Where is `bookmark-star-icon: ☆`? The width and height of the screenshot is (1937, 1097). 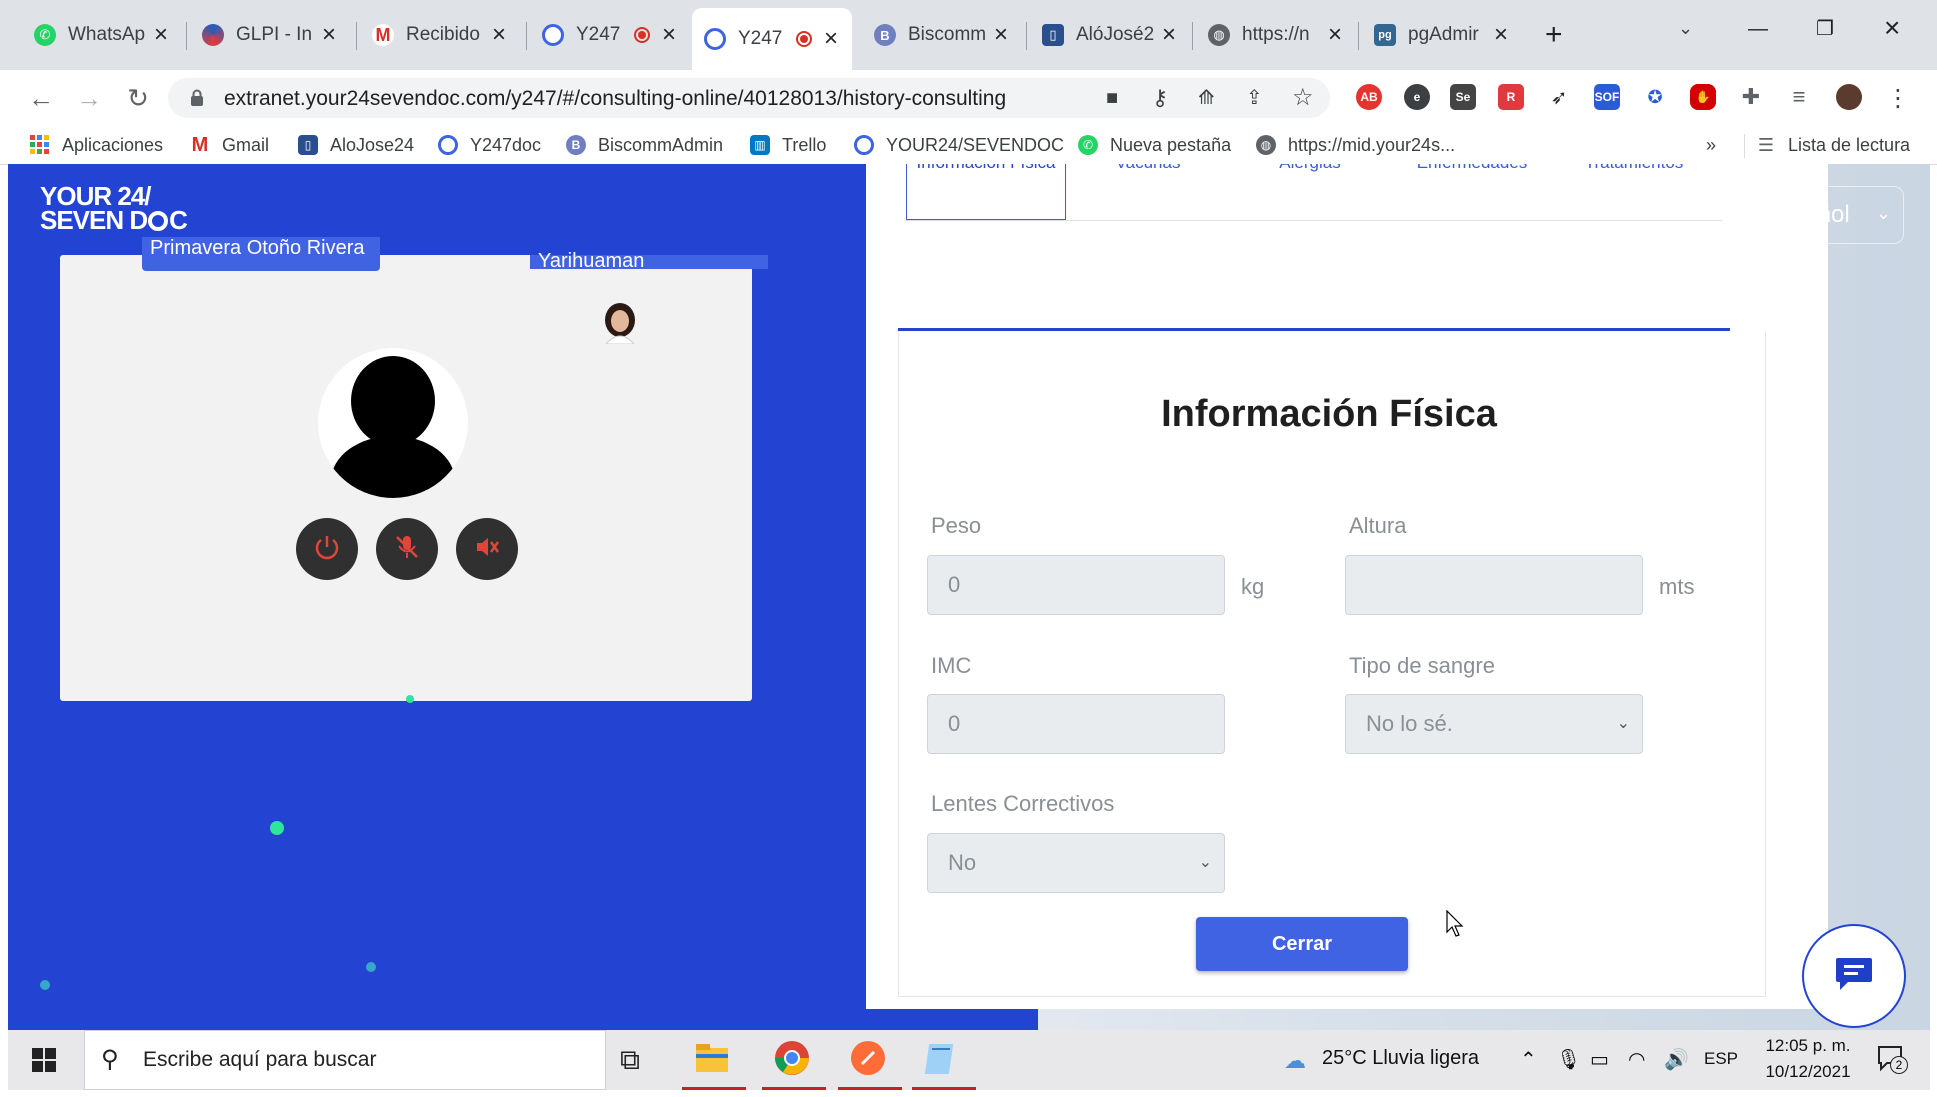
bookmark-star-icon: ☆ is located at coordinates (1303, 97).